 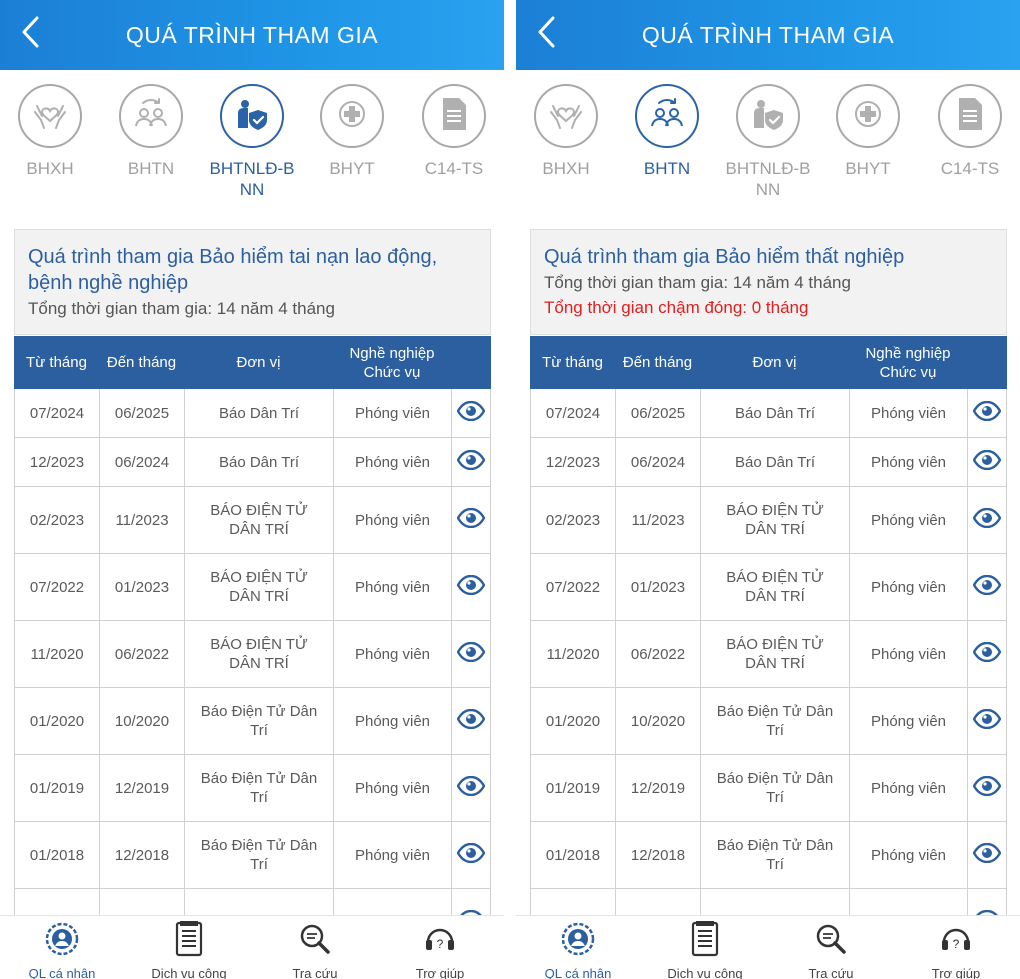 I want to click on nav-label: Trợ giúp, so click(x=956, y=972).